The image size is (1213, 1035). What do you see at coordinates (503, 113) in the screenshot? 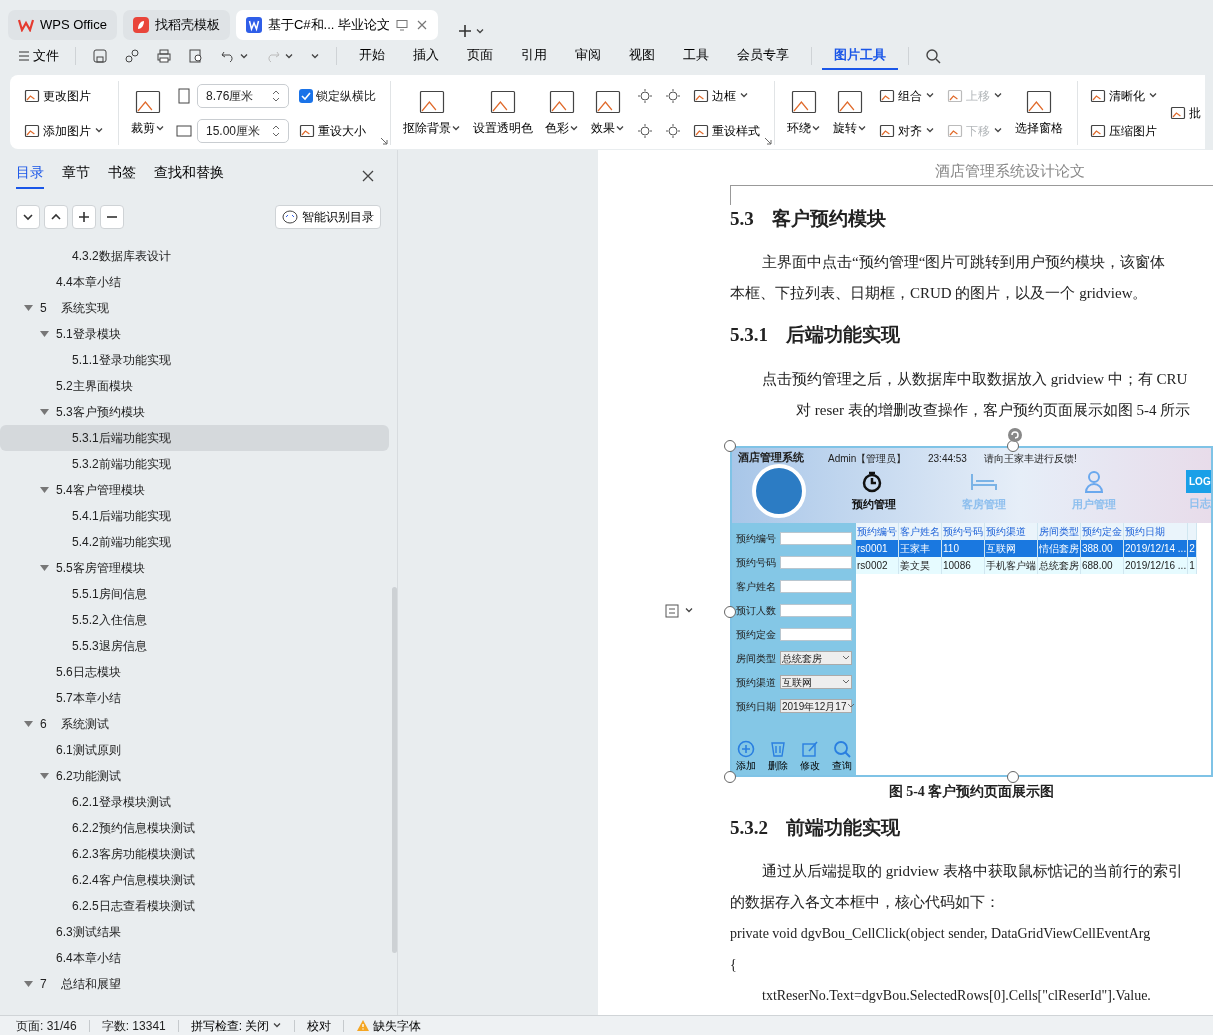
I see `toolbar-button: 设置透明色` at bounding box center [503, 113].